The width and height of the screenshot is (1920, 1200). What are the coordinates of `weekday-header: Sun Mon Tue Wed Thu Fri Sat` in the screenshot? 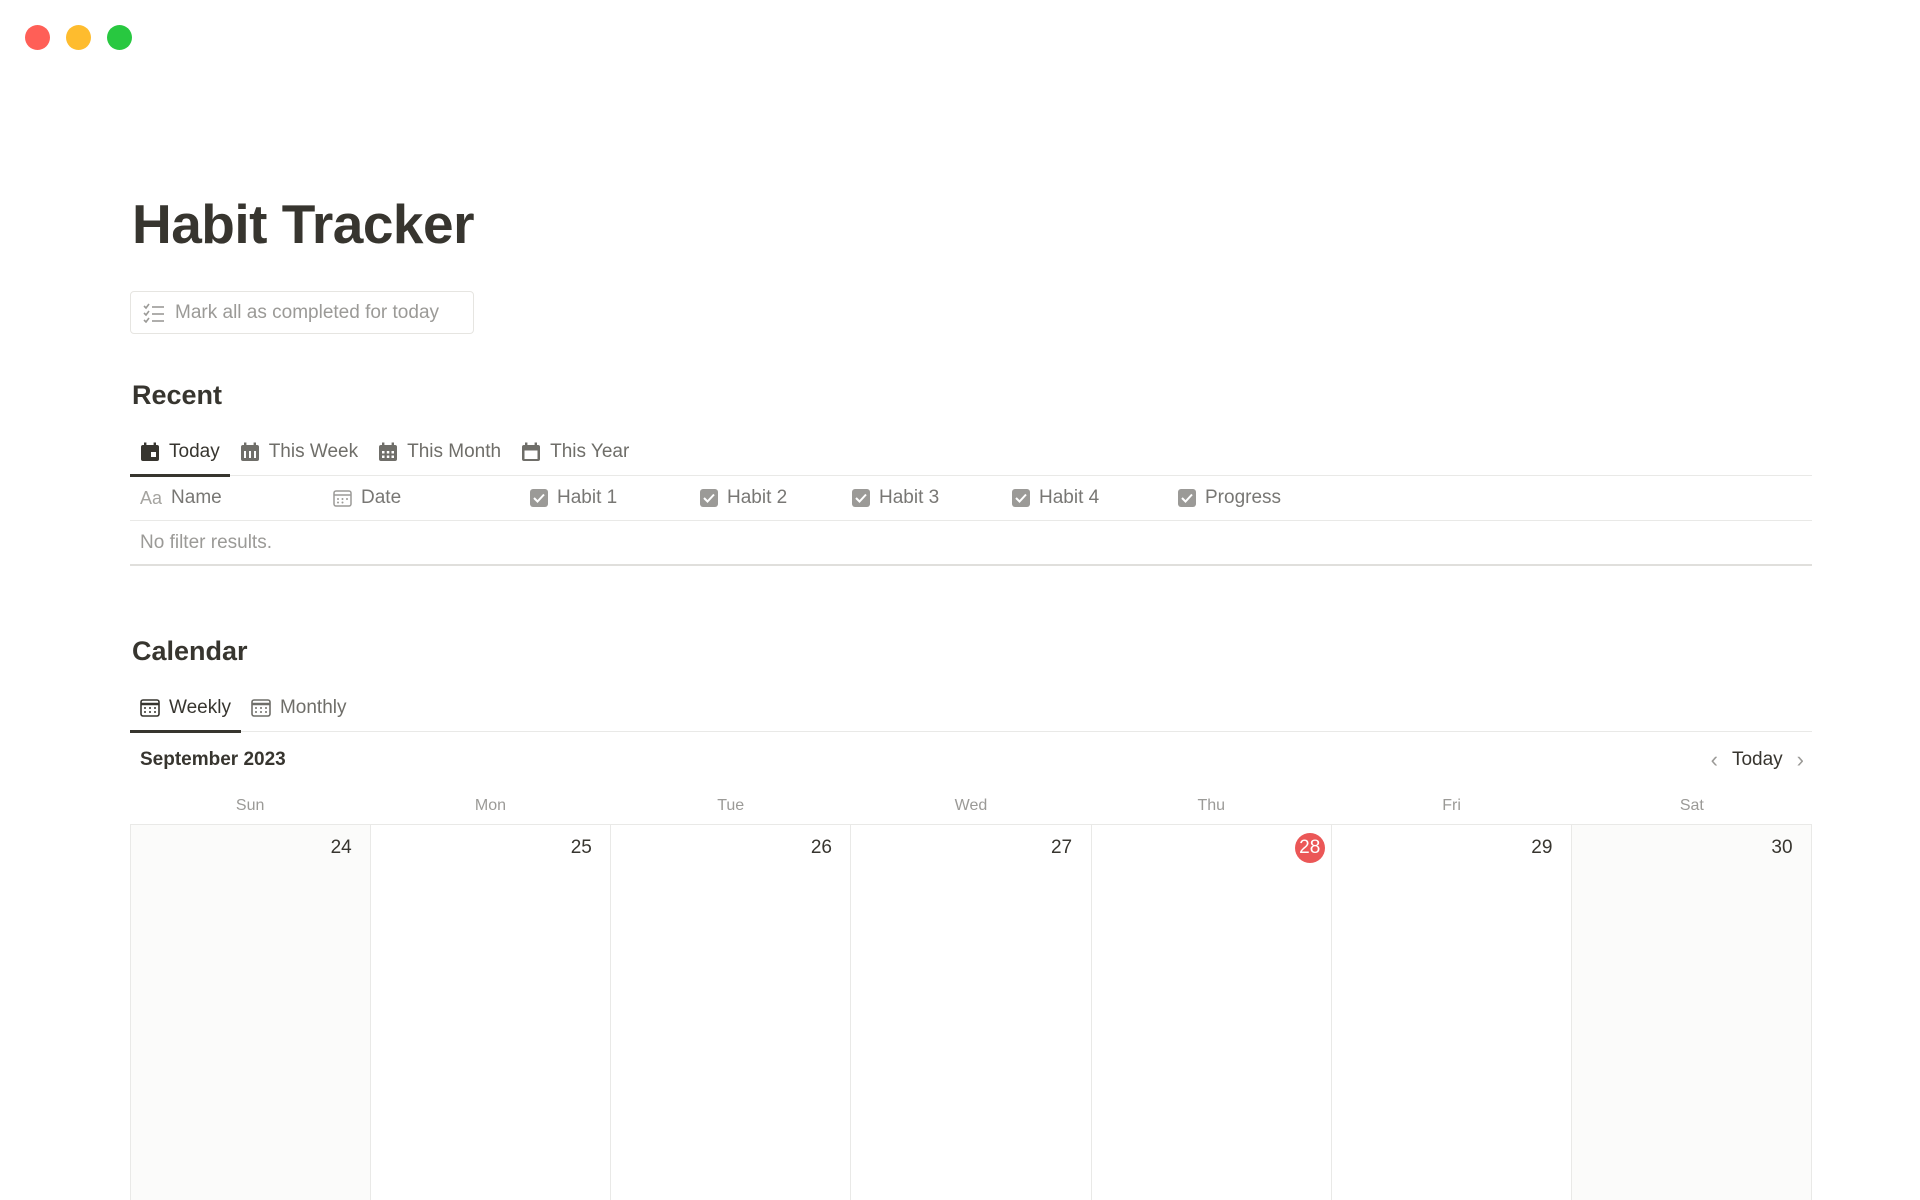 It's located at (971, 806).